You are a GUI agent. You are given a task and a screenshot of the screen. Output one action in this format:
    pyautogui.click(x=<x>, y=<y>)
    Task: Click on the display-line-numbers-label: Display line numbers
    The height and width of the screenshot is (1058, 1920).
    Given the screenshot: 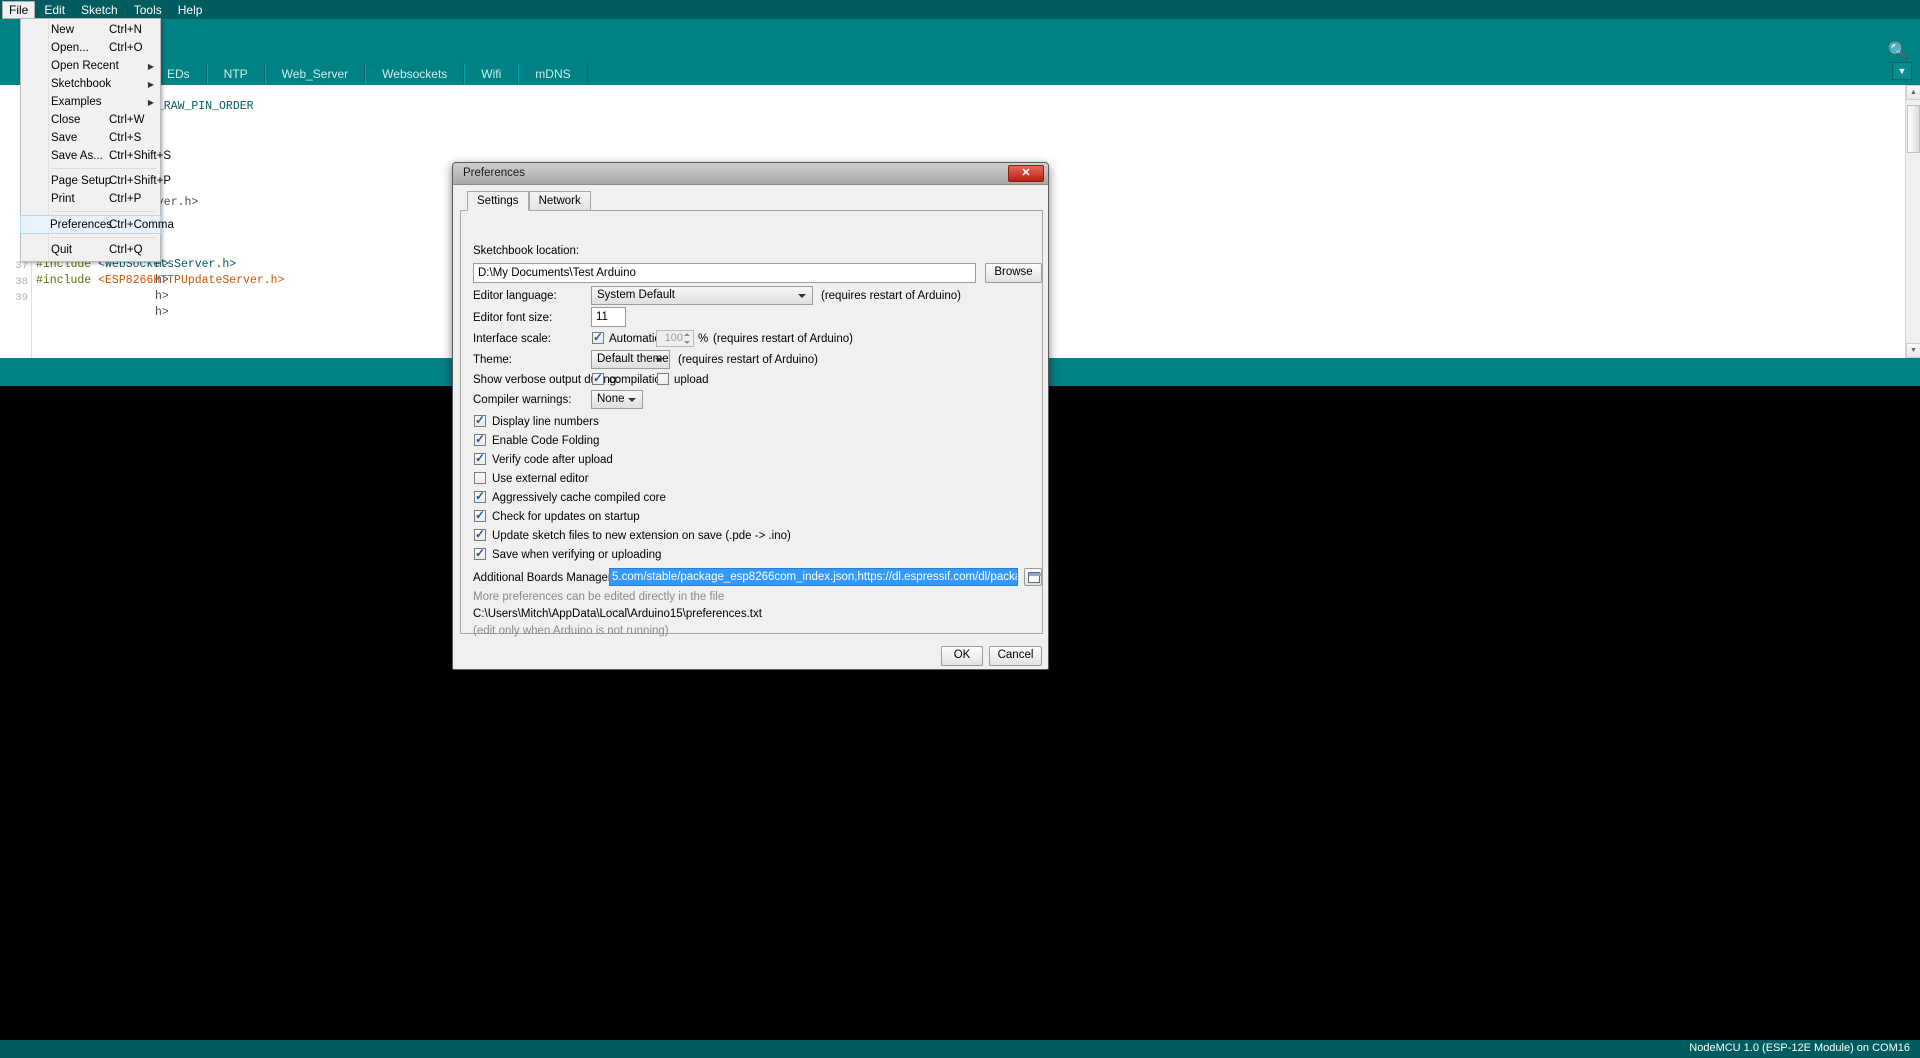 What is the action you would take?
    pyautogui.click(x=545, y=422)
    